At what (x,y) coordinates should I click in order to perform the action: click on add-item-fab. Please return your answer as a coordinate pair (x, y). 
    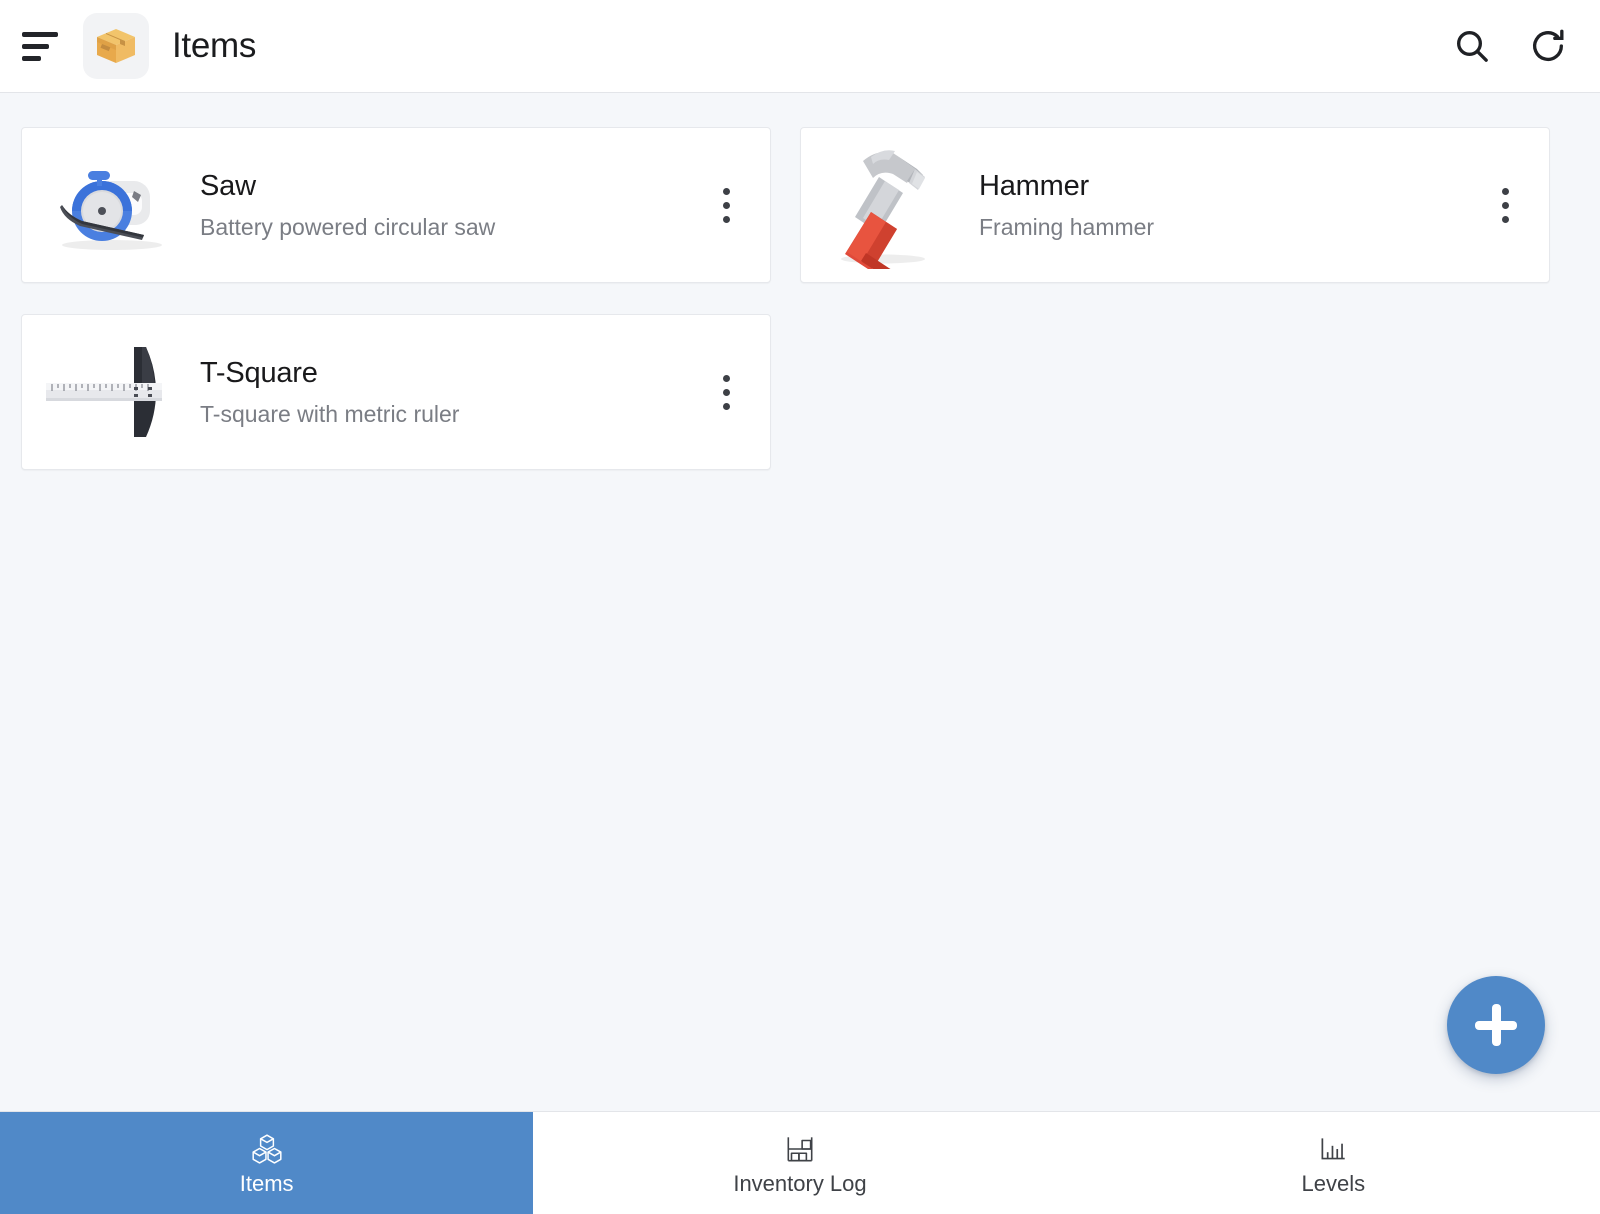
    Looking at the image, I should click on (1496, 1025).